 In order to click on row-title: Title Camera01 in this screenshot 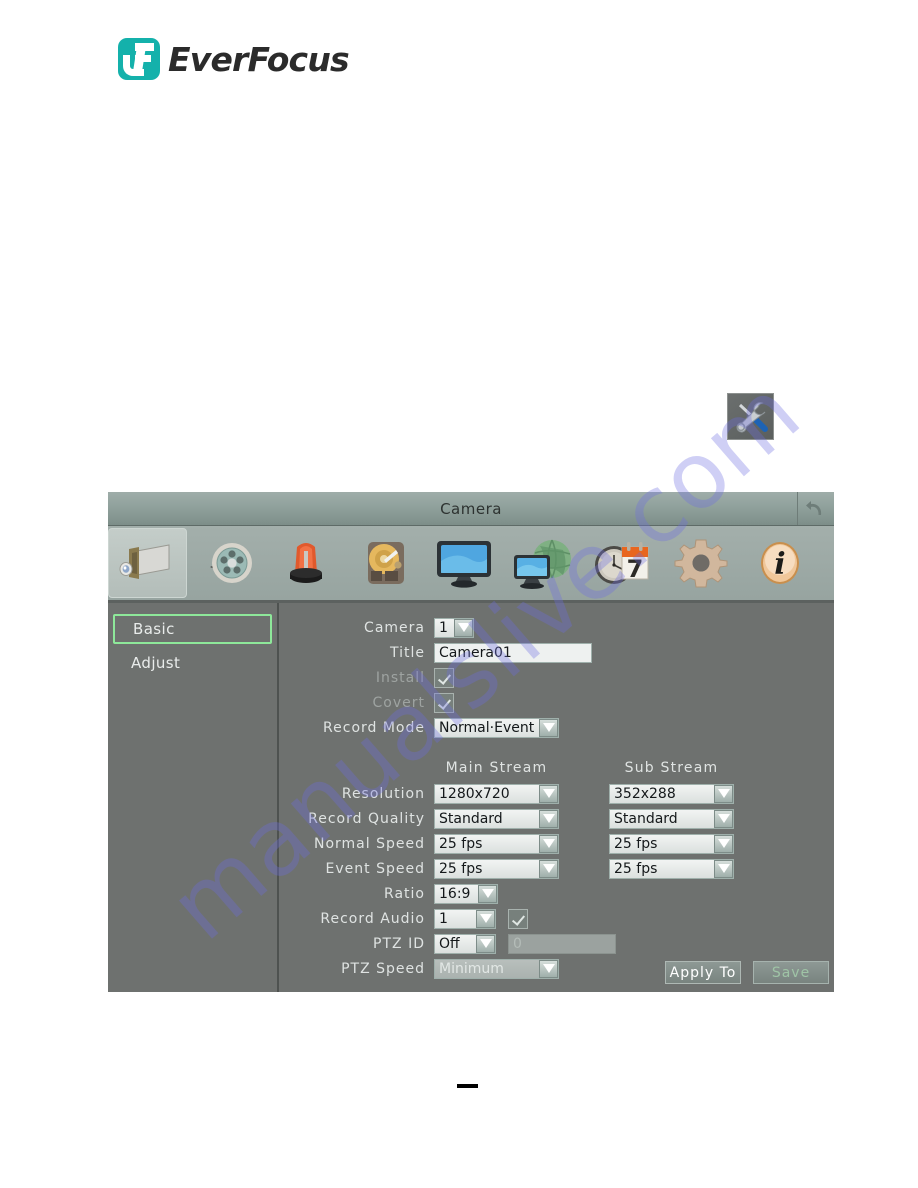, I will do `click(556, 652)`.